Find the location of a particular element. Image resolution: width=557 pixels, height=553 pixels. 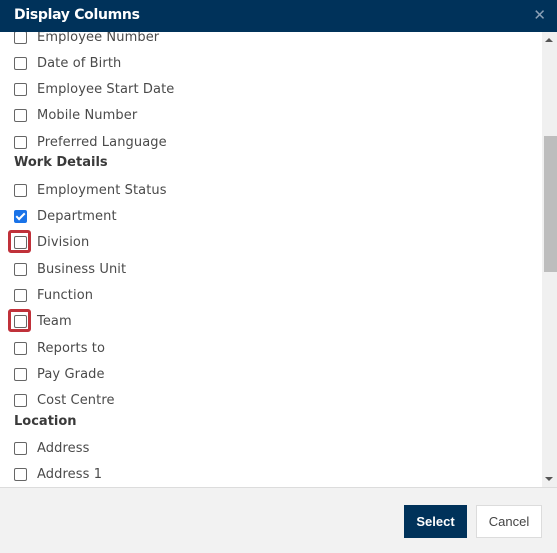

column-option-employee-number: Employee Number is located at coordinates (86, 39).